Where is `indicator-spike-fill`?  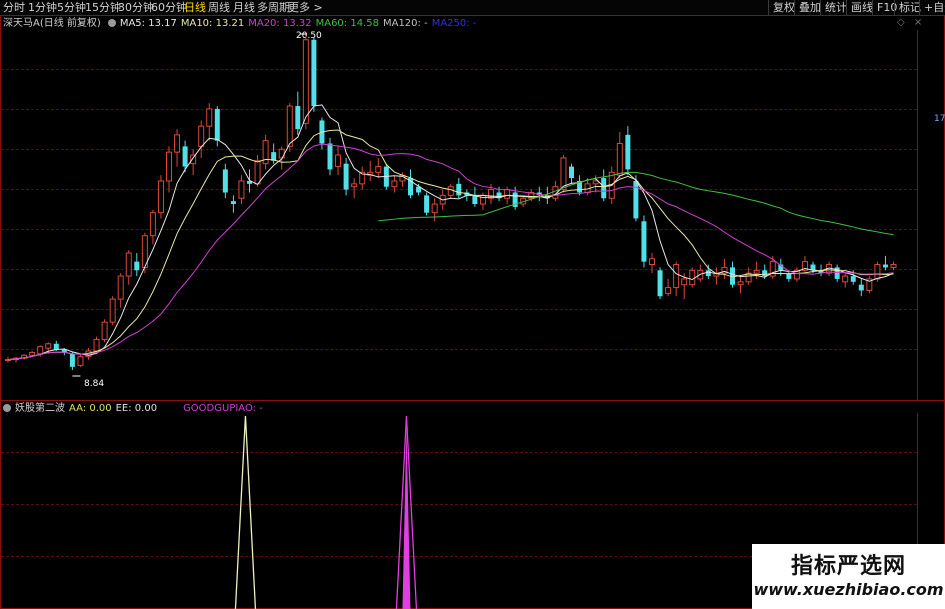 indicator-spike-fill is located at coordinates (406, 517).